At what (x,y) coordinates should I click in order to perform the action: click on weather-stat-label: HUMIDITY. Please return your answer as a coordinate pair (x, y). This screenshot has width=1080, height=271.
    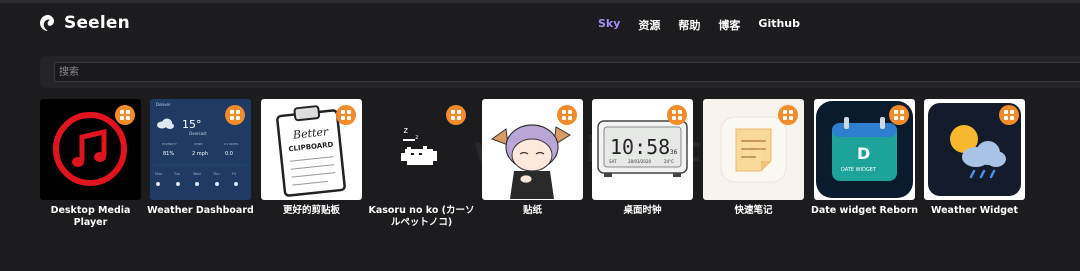
    Looking at the image, I should click on (169, 144).